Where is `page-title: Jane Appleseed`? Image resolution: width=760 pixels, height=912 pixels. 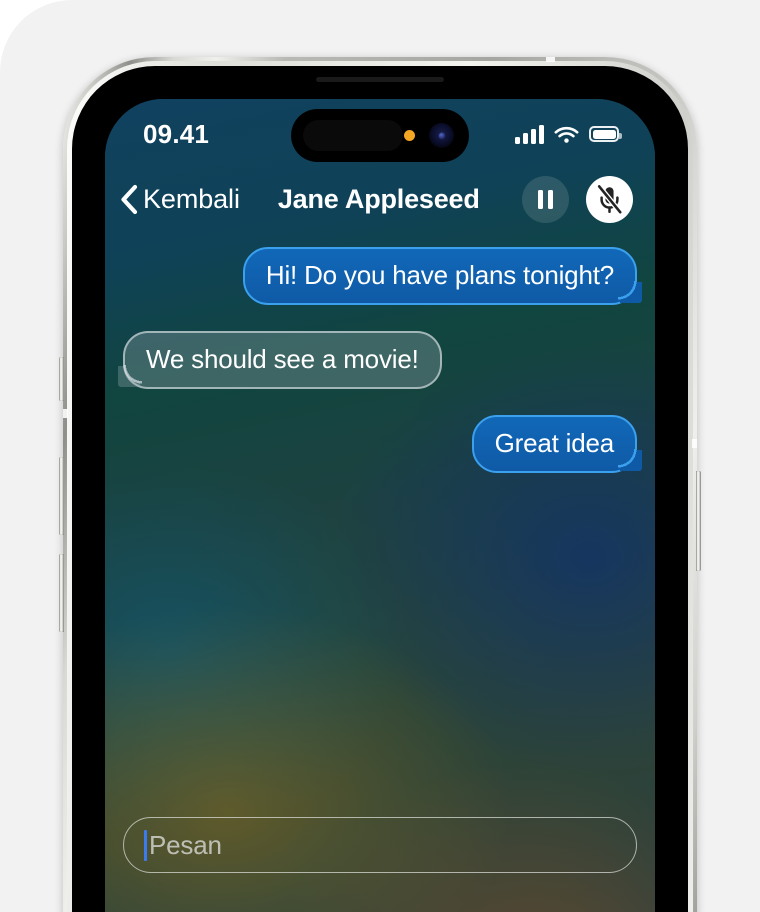
page-title: Jane Appleseed is located at coordinates (378, 198).